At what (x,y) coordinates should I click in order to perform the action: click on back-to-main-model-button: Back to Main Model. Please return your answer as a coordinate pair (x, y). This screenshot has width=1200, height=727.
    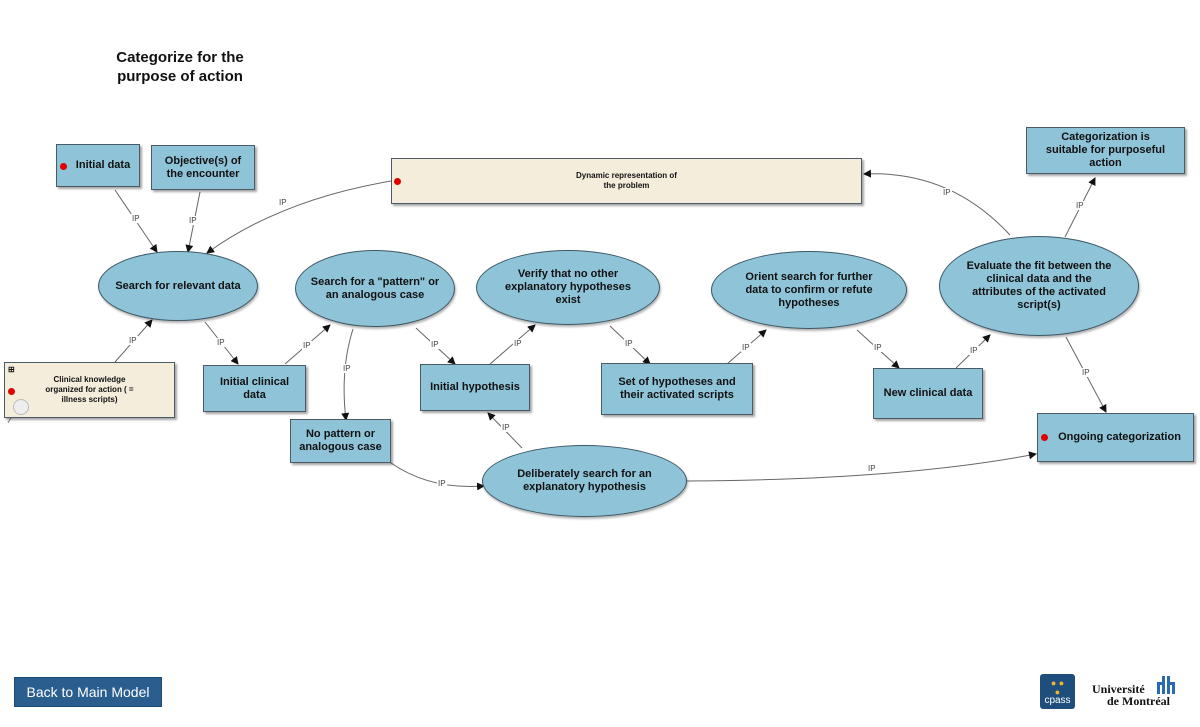
    Looking at the image, I should click on (88, 692).